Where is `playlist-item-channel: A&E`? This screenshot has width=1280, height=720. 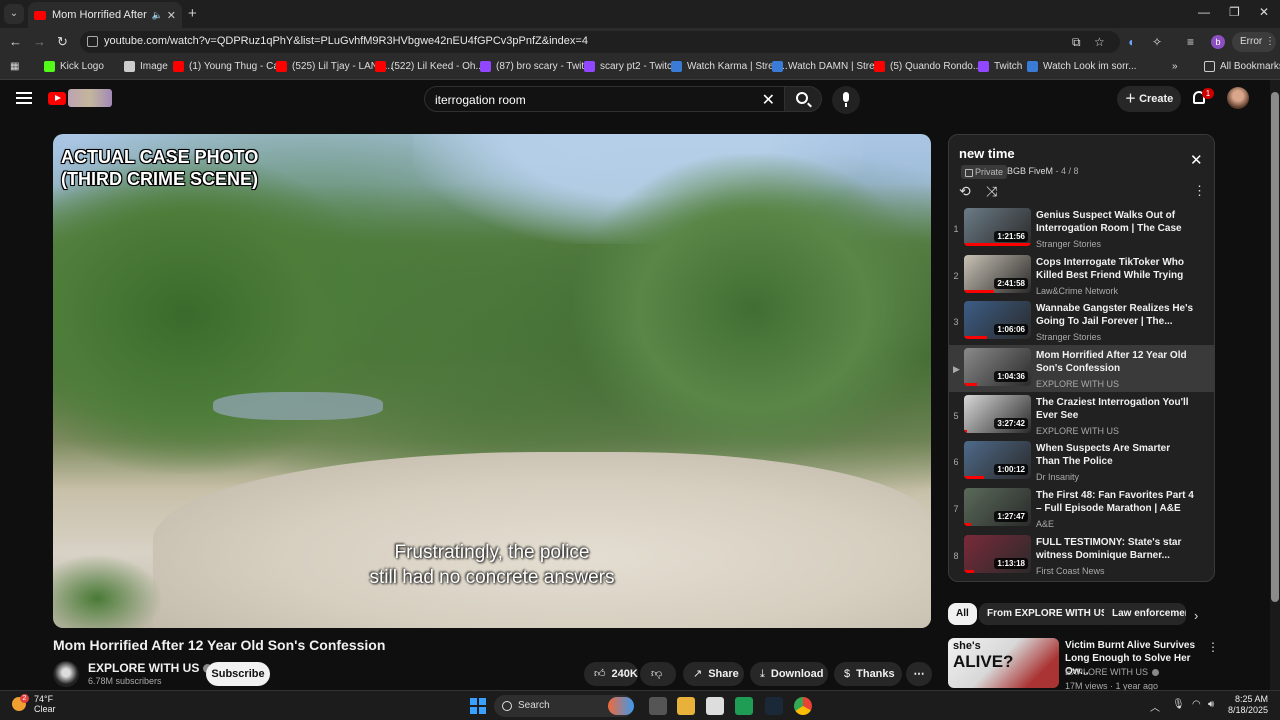 playlist-item-channel: A&E is located at coordinates (1045, 524).